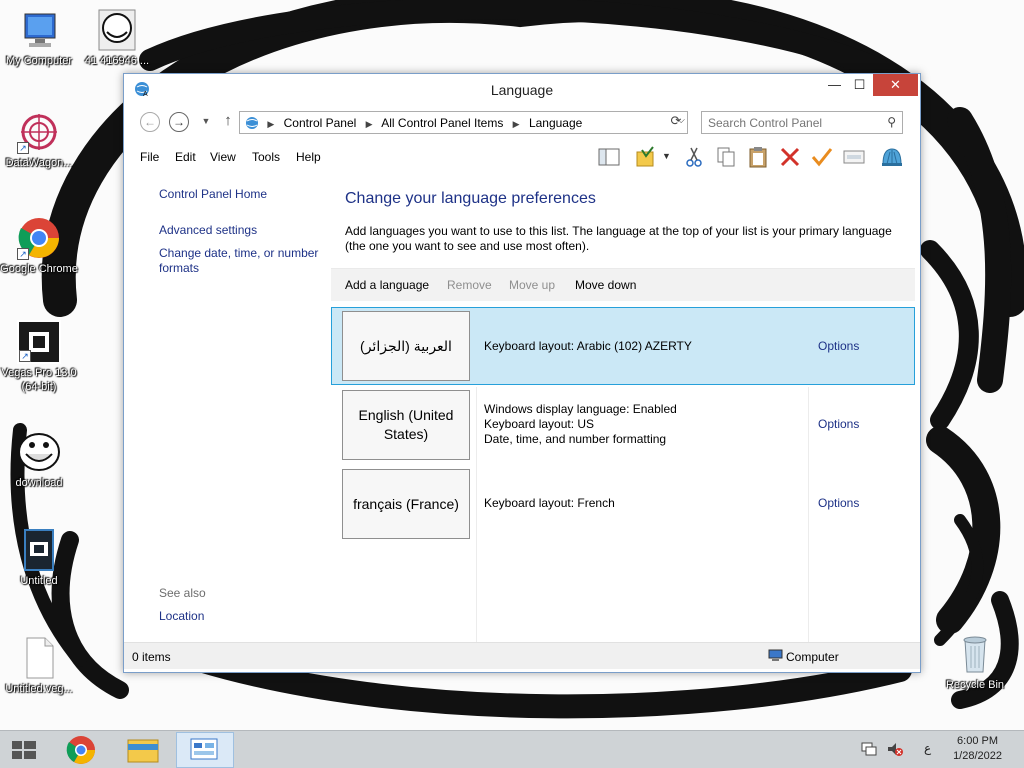 This screenshot has width=1024, height=768. I want to click on desktop-icon-label: Google Chrome, so click(39, 269).